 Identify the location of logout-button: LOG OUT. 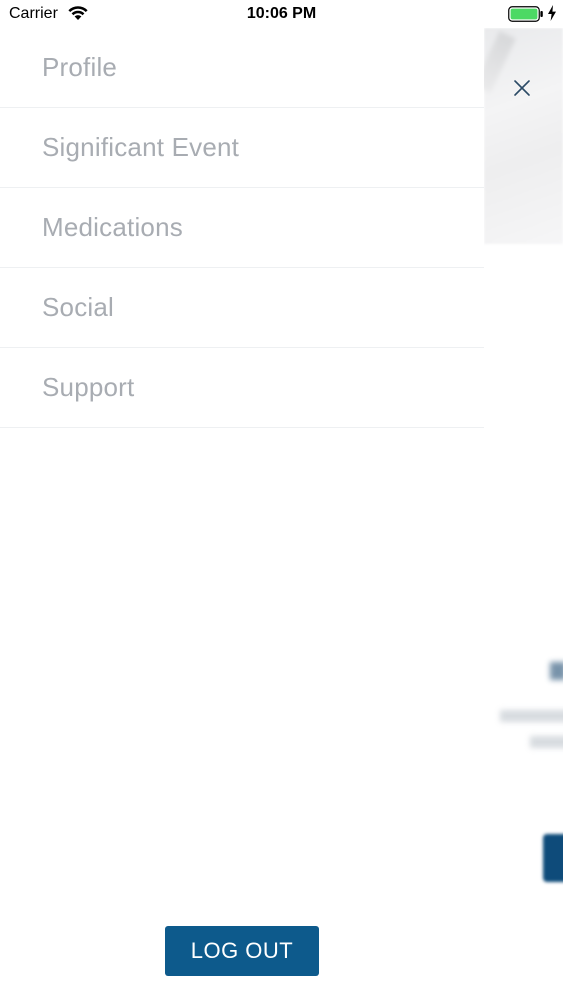
(242, 951).